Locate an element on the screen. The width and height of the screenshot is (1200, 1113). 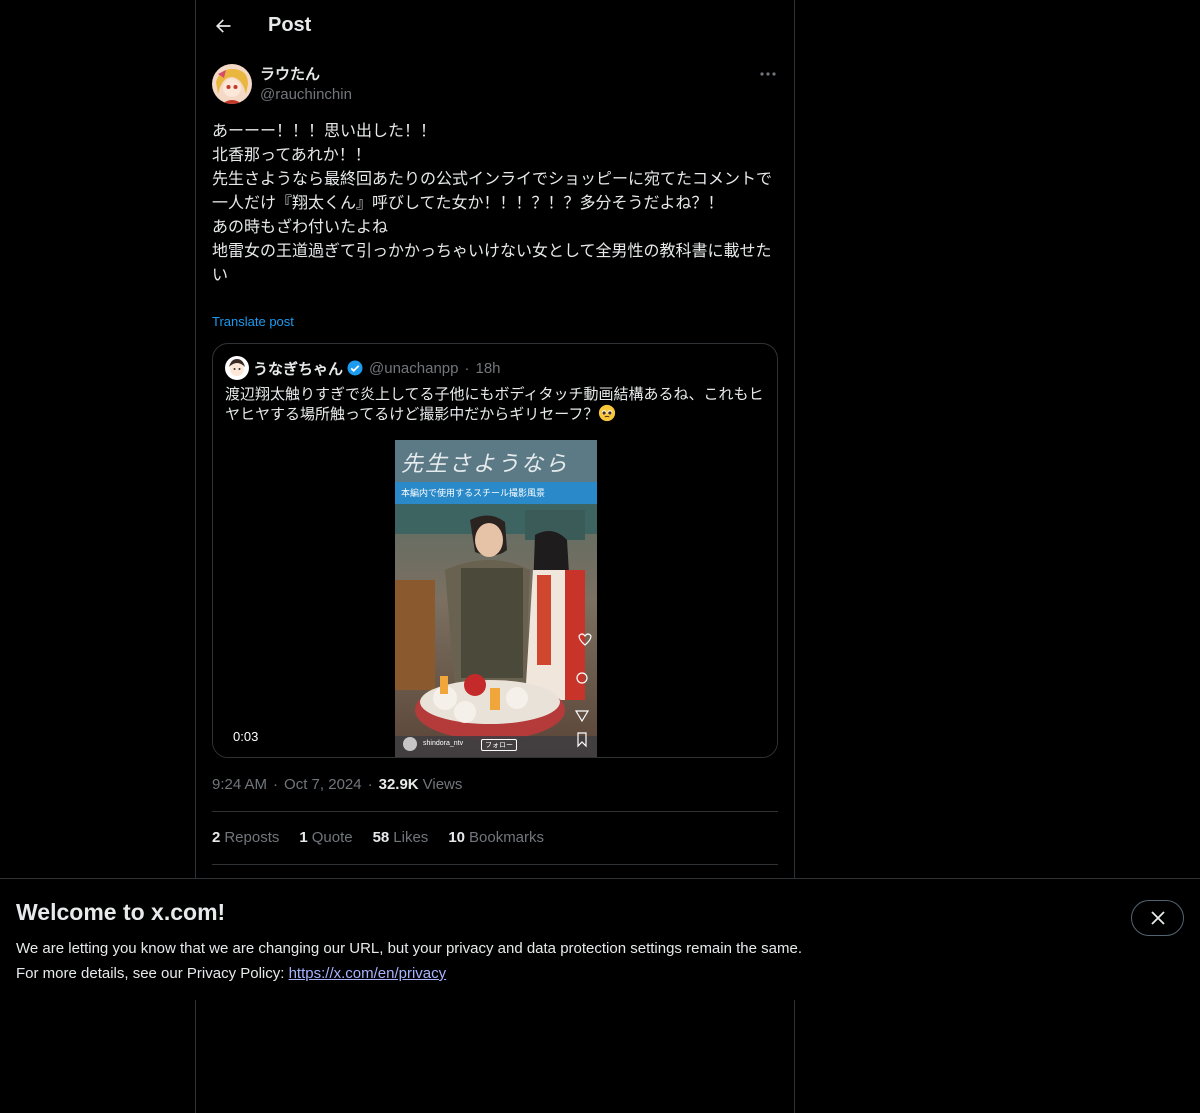
likes-stat: 58 Likes is located at coordinates (401, 837).